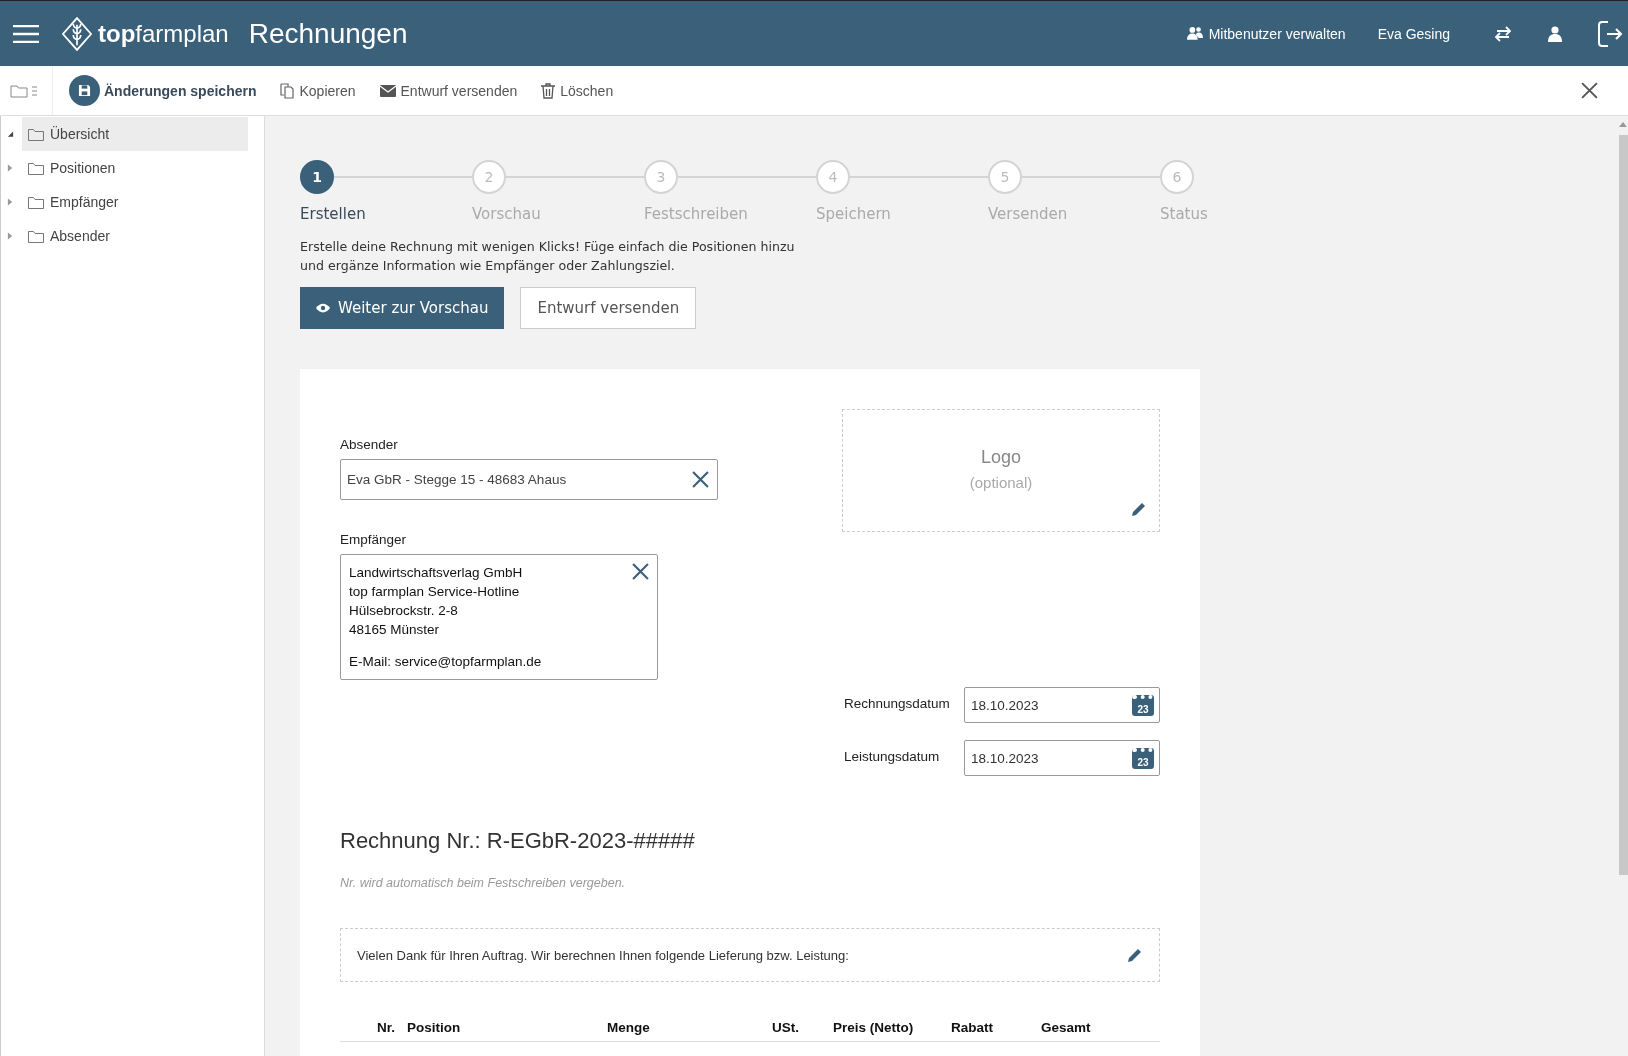  What do you see at coordinates (135, 134) in the screenshot?
I see `sidebar-item: Übersicht` at bounding box center [135, 134].